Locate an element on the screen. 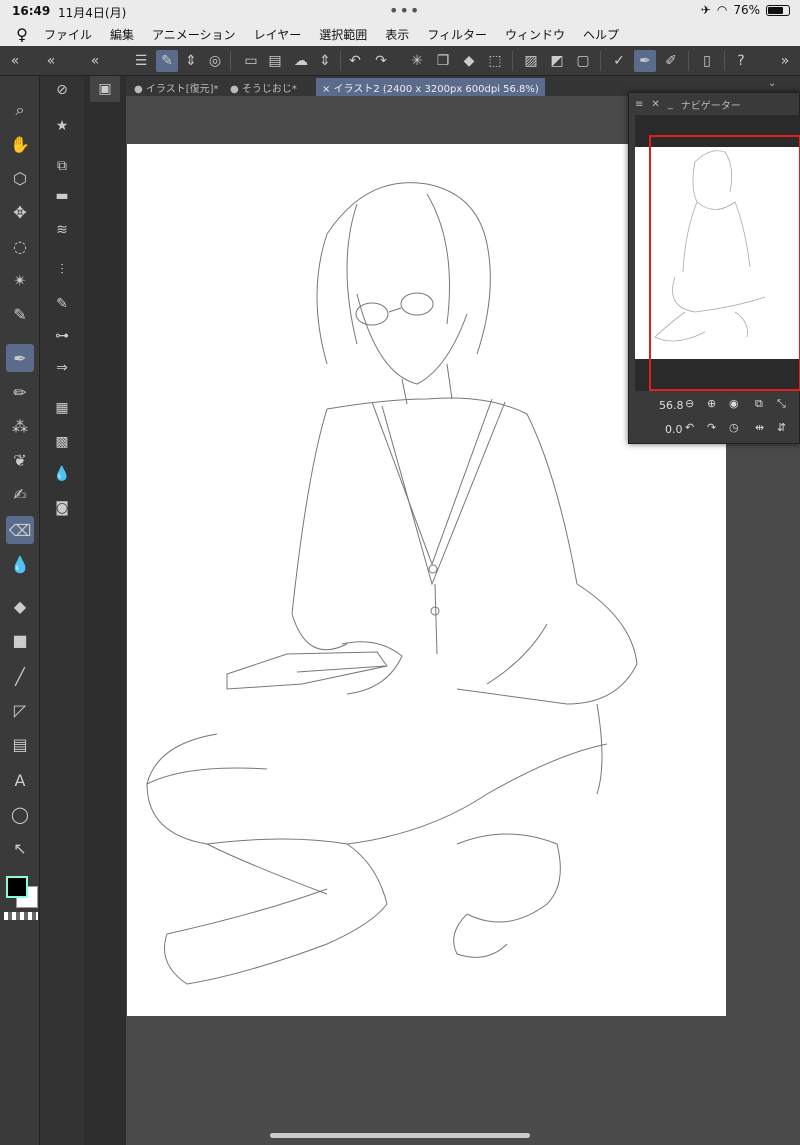  tool-property-icon: ⫶ is located at coordinates (62, 270).